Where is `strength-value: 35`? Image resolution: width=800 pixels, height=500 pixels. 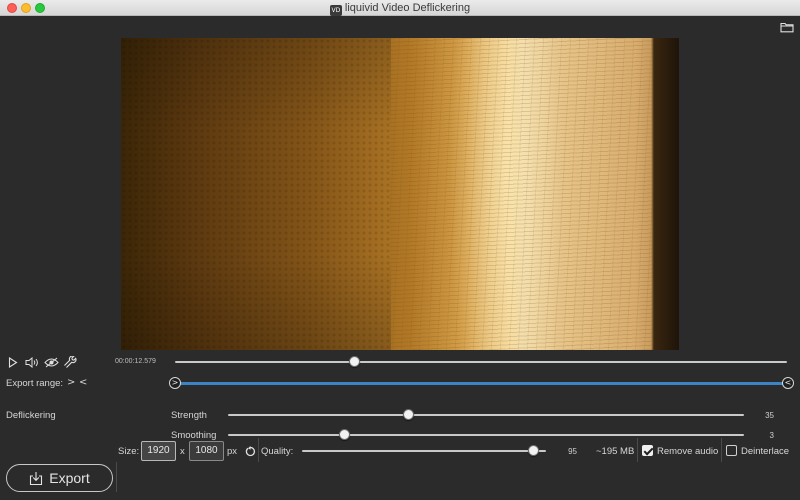
strength-value: 35 is located at coordinates (769, 415).